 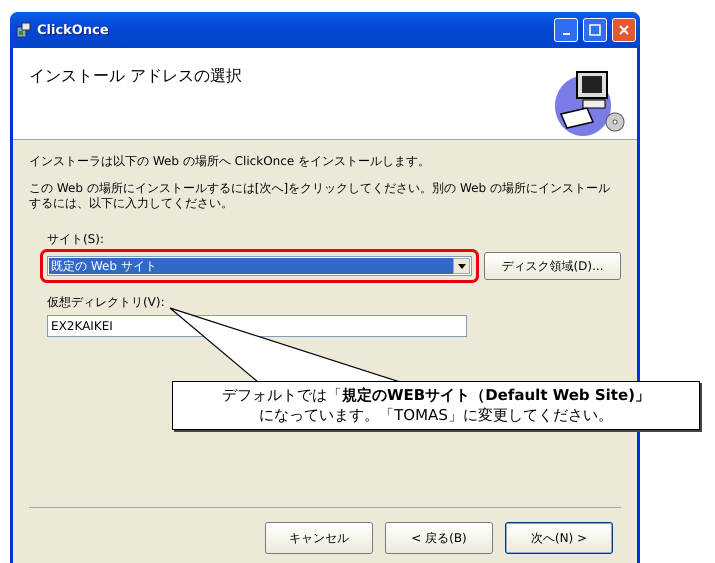 I want to click on close-button, so click(x=624, y=30).